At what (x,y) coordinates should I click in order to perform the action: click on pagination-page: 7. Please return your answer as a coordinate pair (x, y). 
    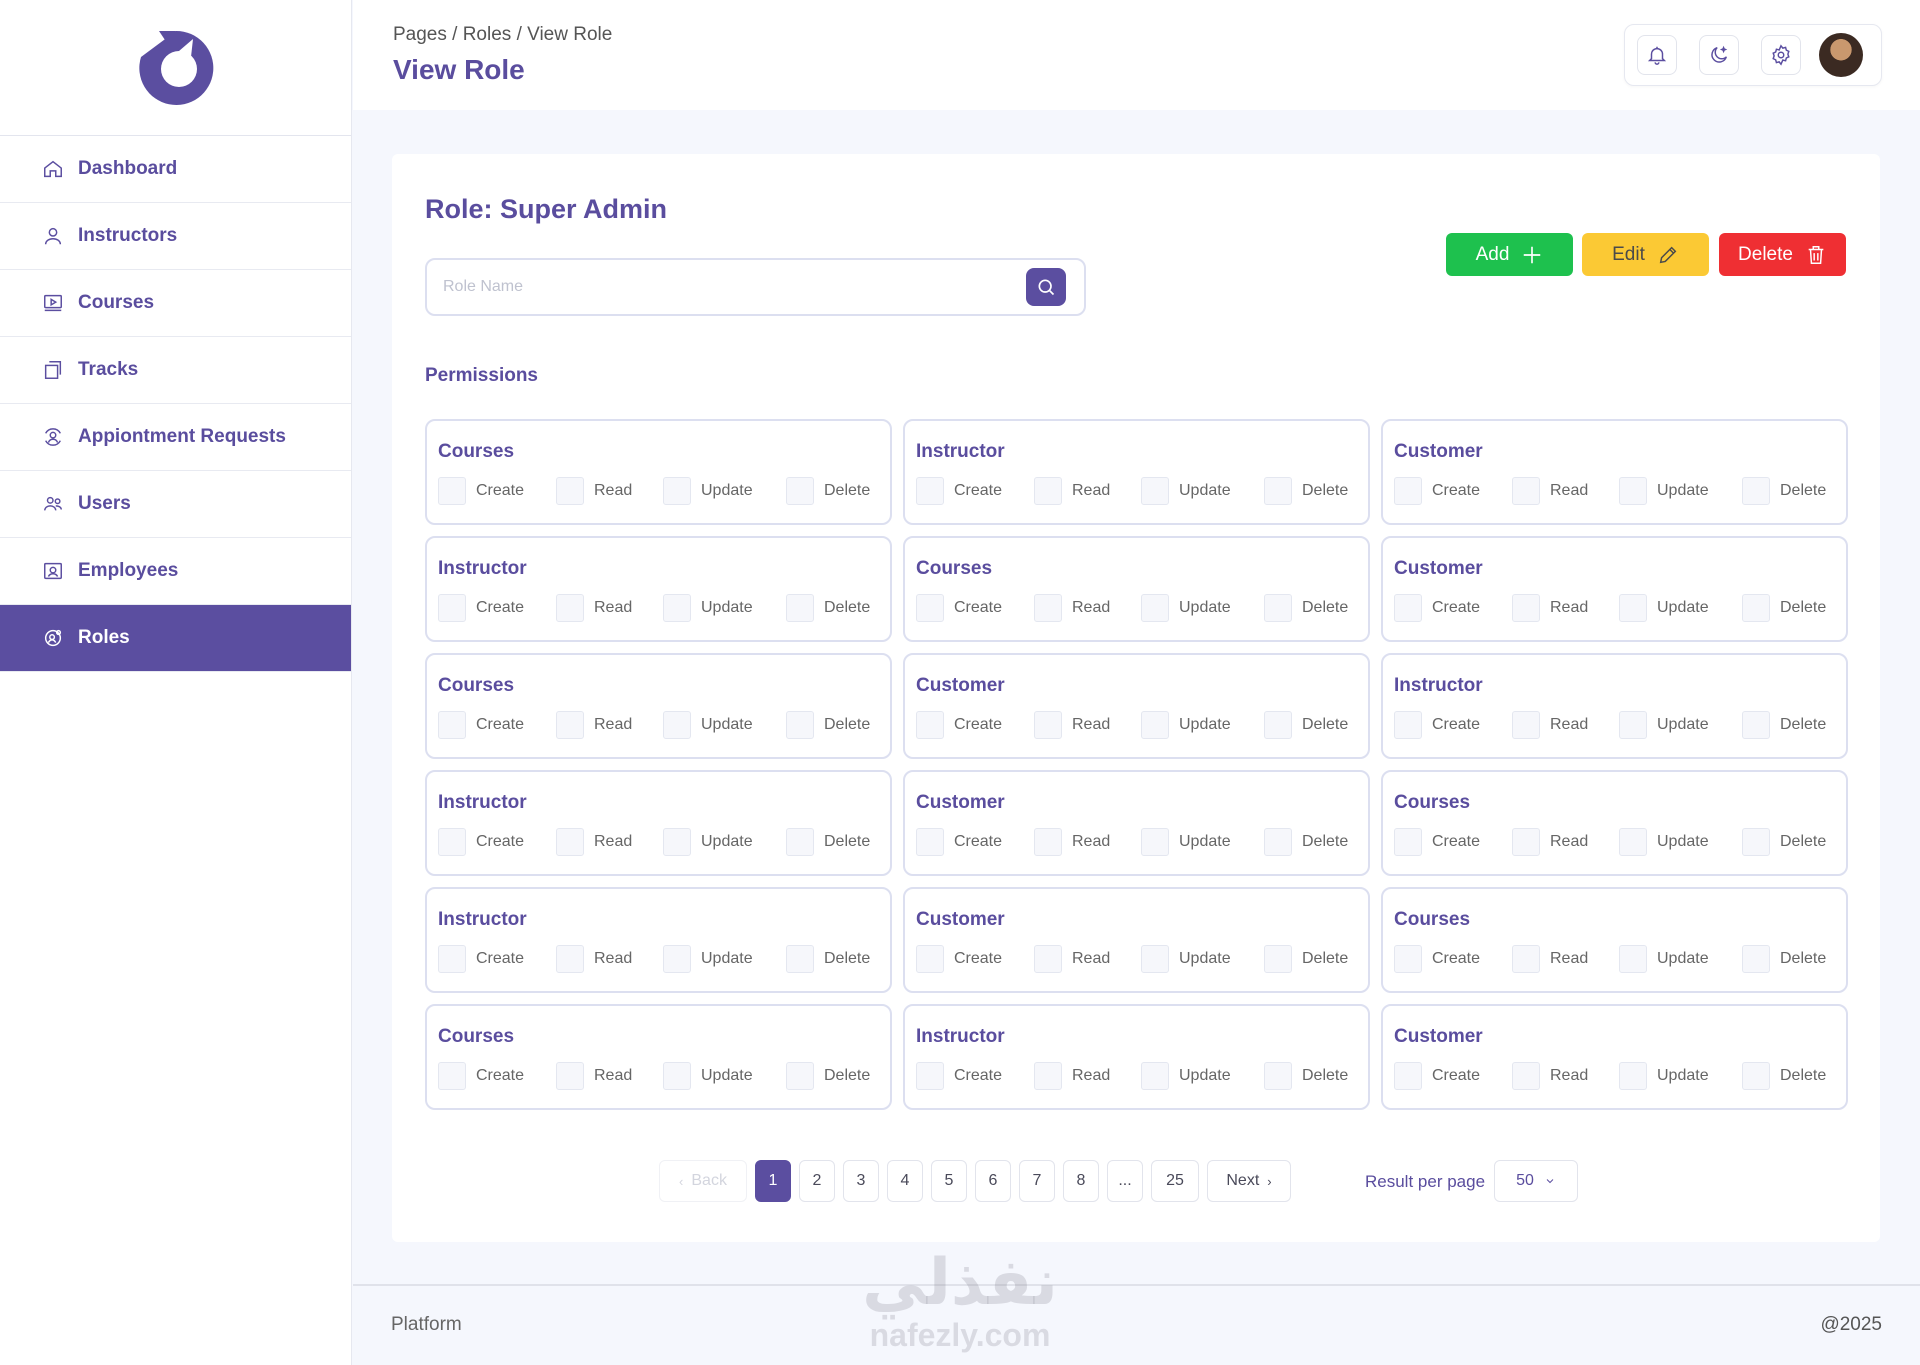
    Looking at the image, I should click on (1037, 1181).